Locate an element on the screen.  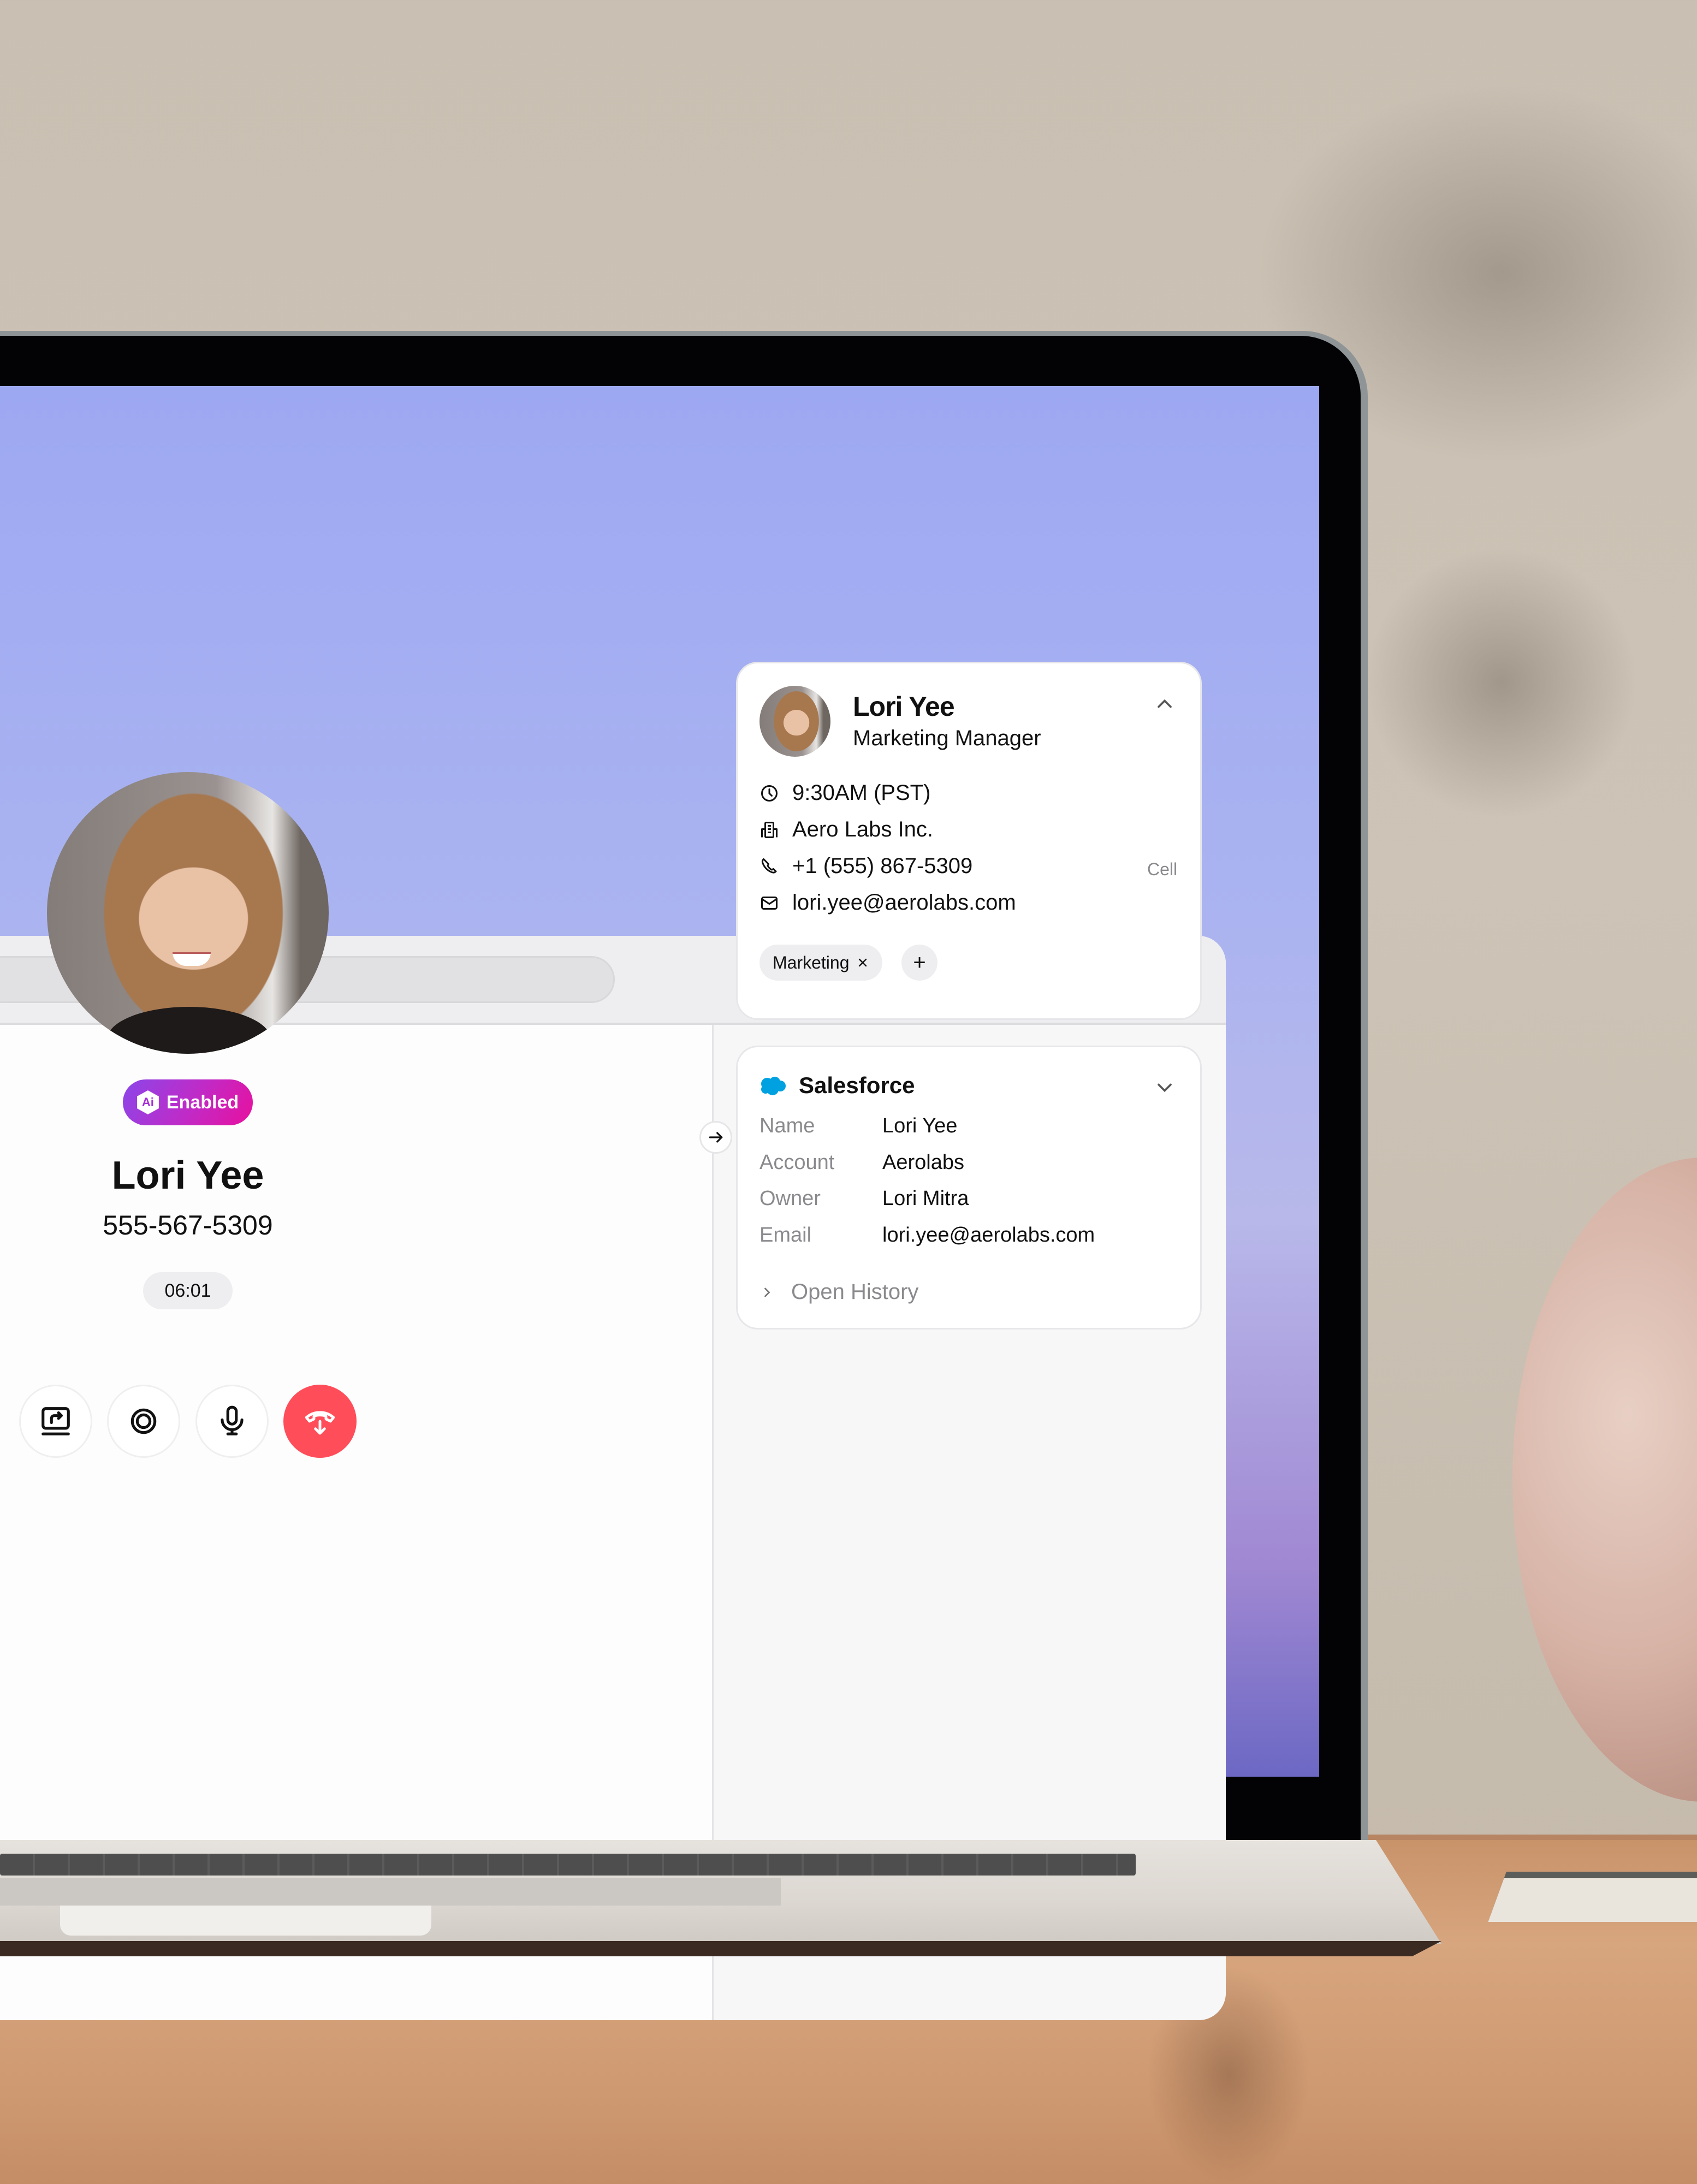
share-screen-icon is located at coordinates (56, 1421).